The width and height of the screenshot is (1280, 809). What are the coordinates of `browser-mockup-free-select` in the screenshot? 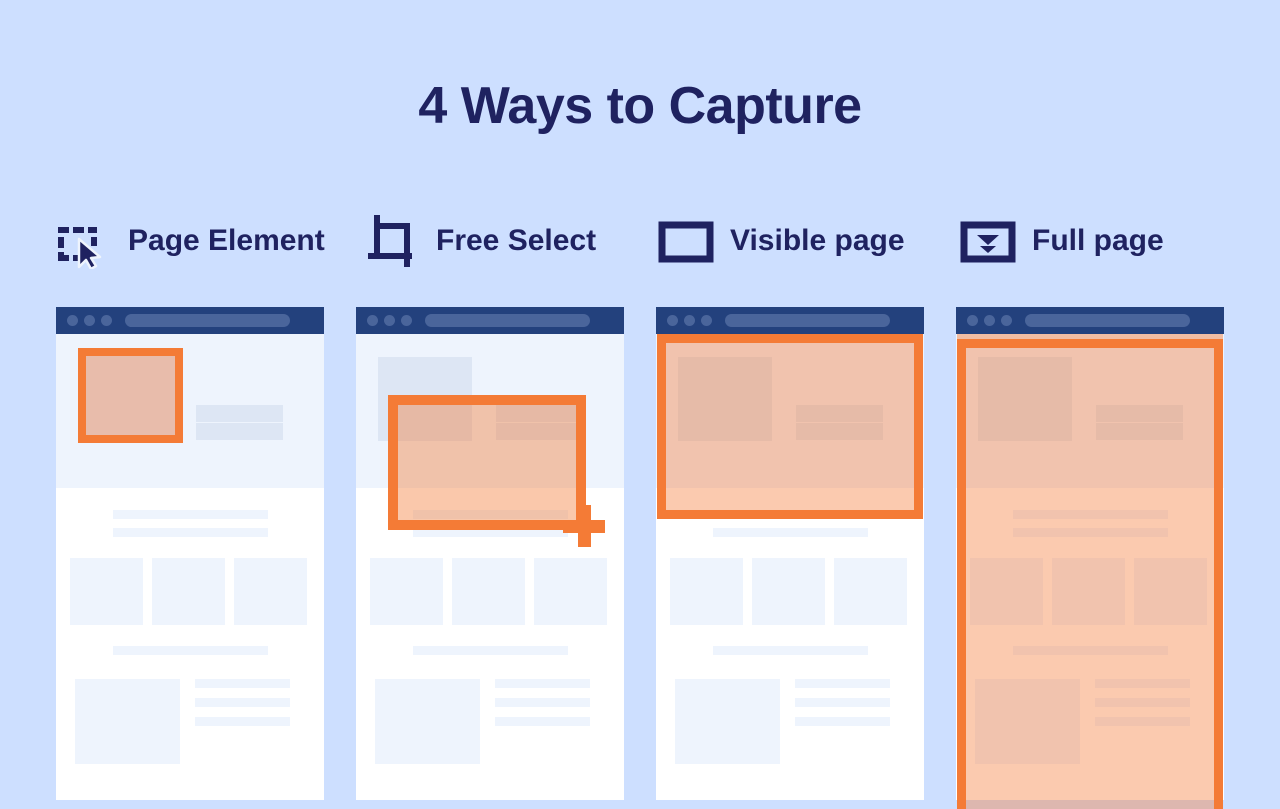 It's located at (490, 553).